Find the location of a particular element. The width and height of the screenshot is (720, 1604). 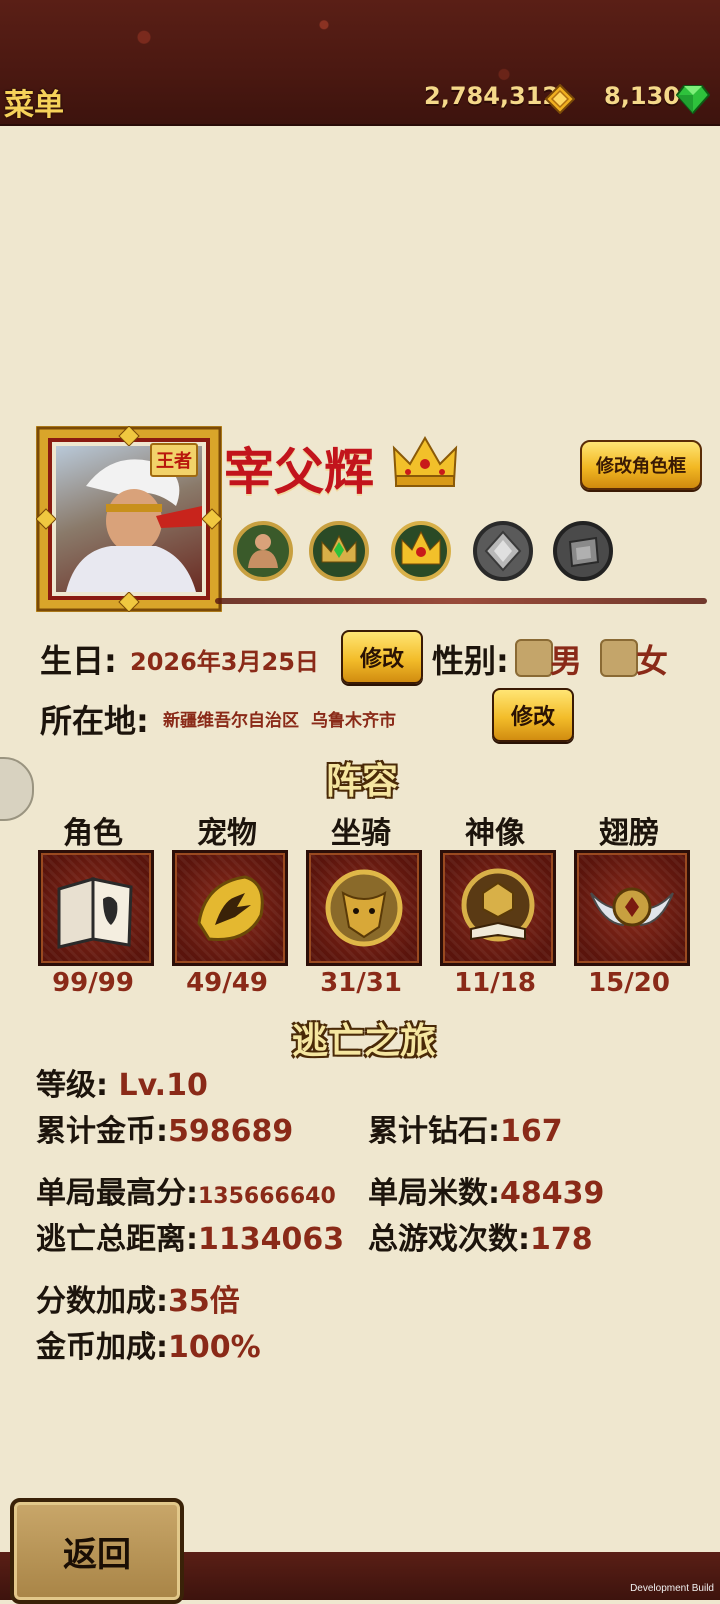

gems-count: 8,130 is located at coordinates (642, 96).